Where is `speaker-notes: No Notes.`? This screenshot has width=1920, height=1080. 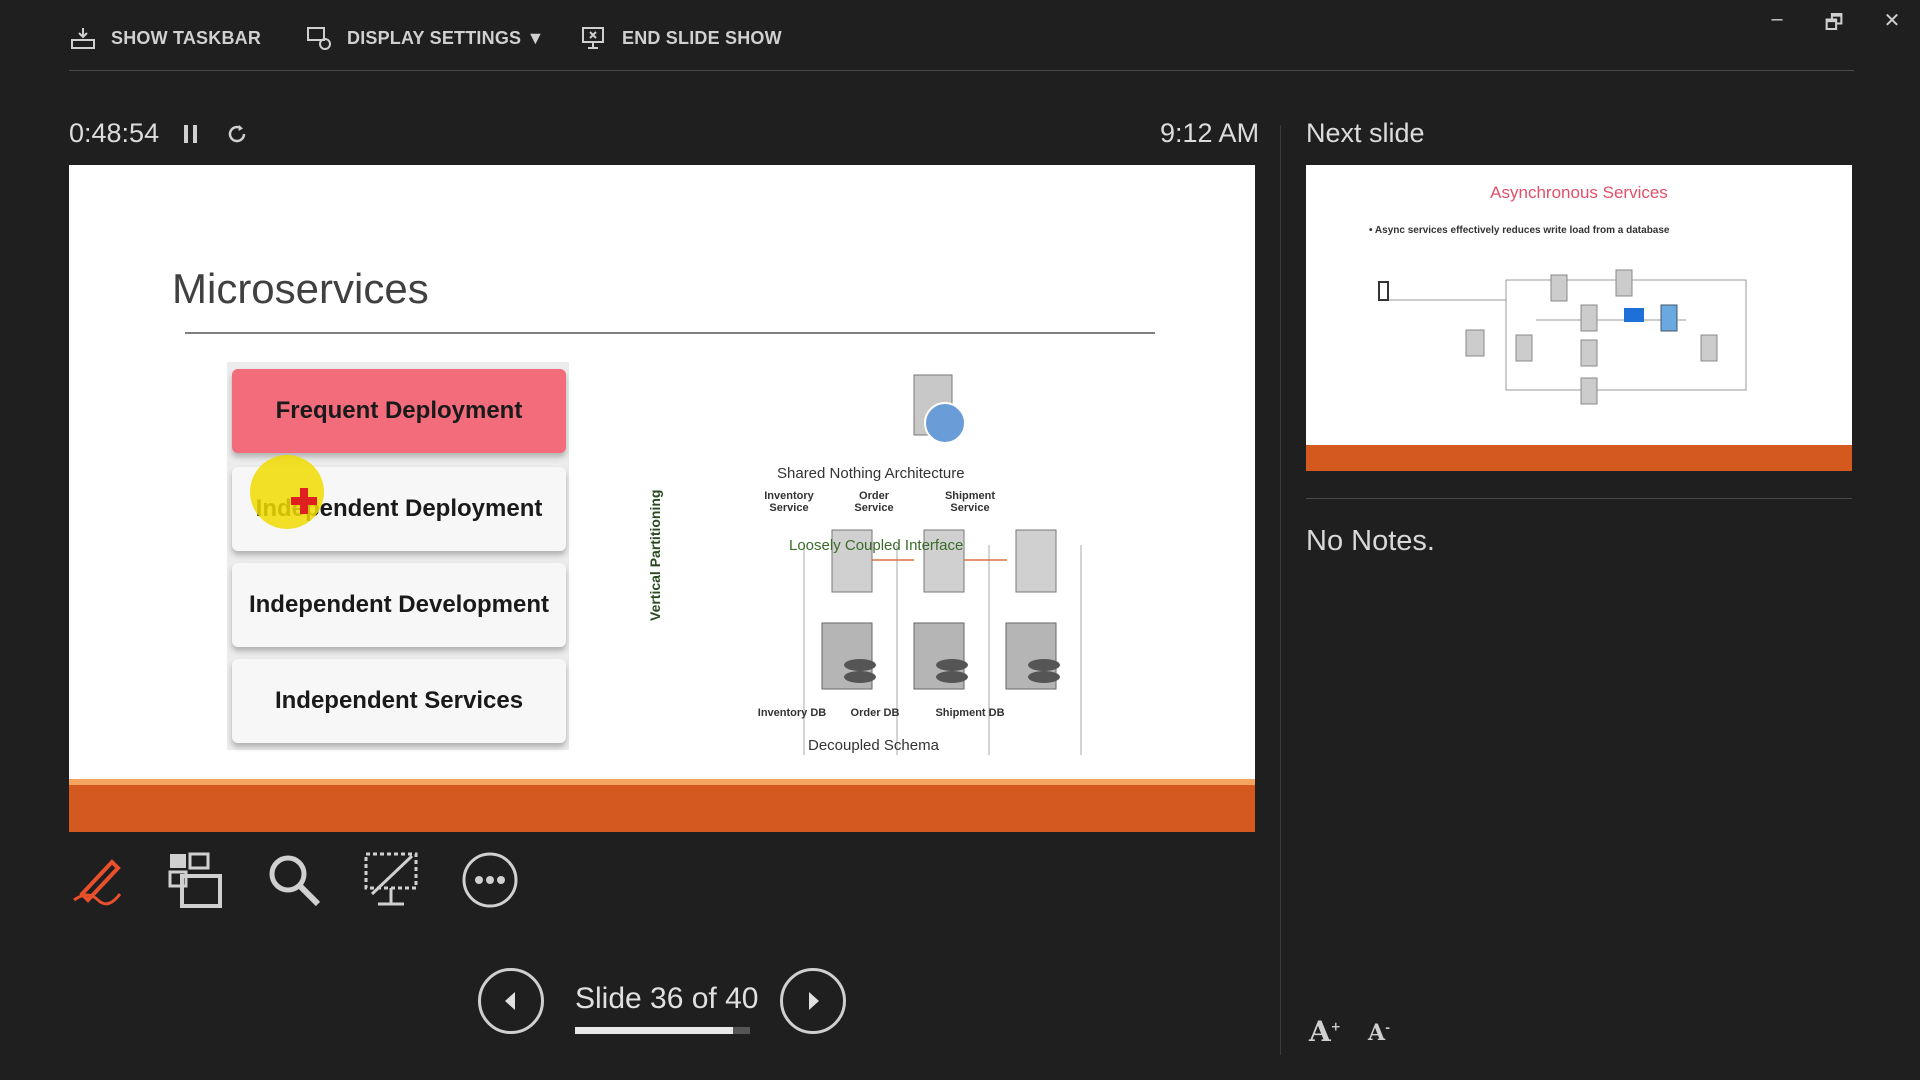 speaker-notes: No Notes. is located at coordinates (1370, 541).